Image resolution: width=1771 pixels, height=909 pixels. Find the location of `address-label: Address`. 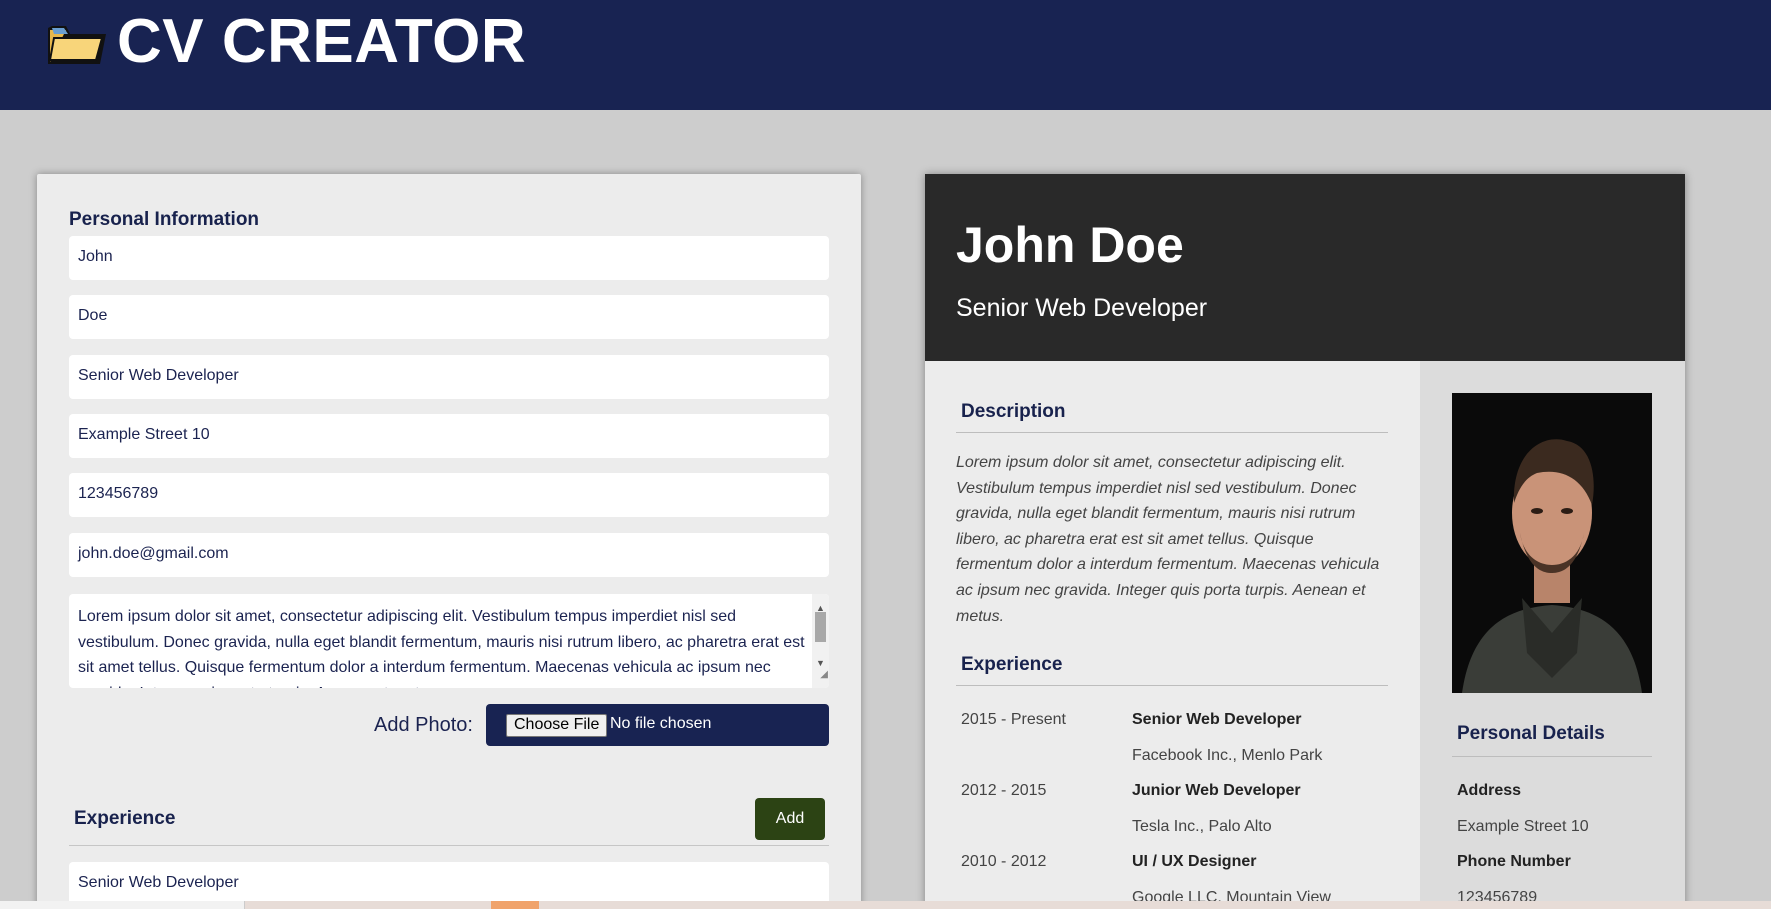

address-label: Address is located at coordinates (1489, 790).